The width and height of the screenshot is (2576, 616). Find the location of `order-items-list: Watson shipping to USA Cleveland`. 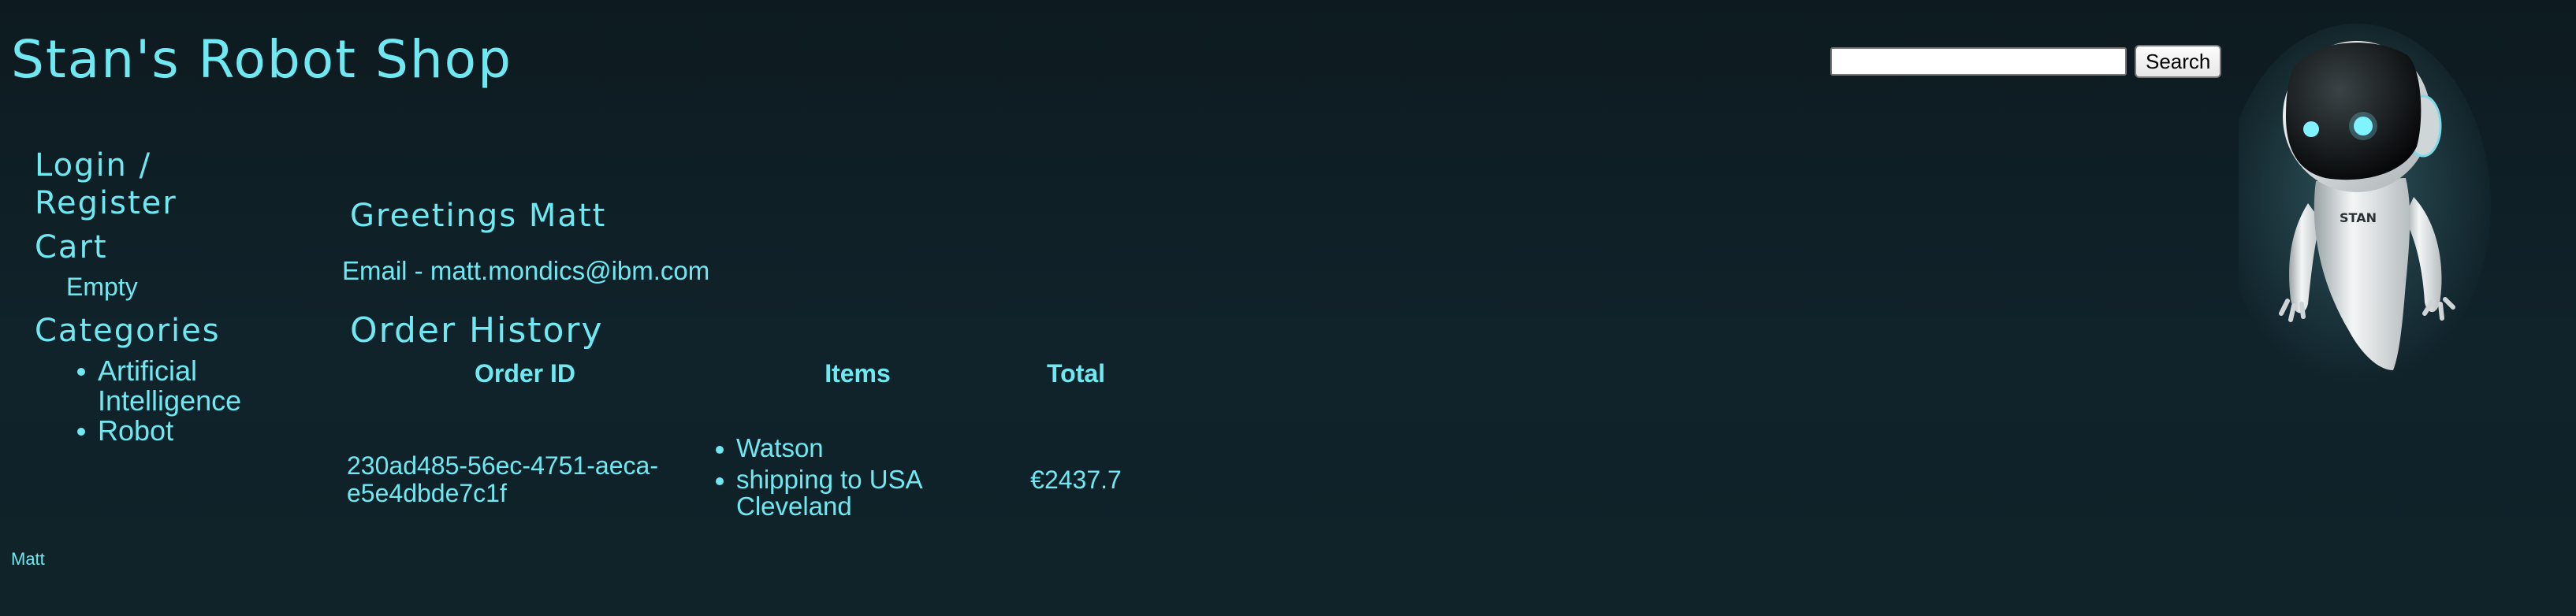

order-items-list: Watson shipping to USA Cleveland is located at coordinates (857, 477).